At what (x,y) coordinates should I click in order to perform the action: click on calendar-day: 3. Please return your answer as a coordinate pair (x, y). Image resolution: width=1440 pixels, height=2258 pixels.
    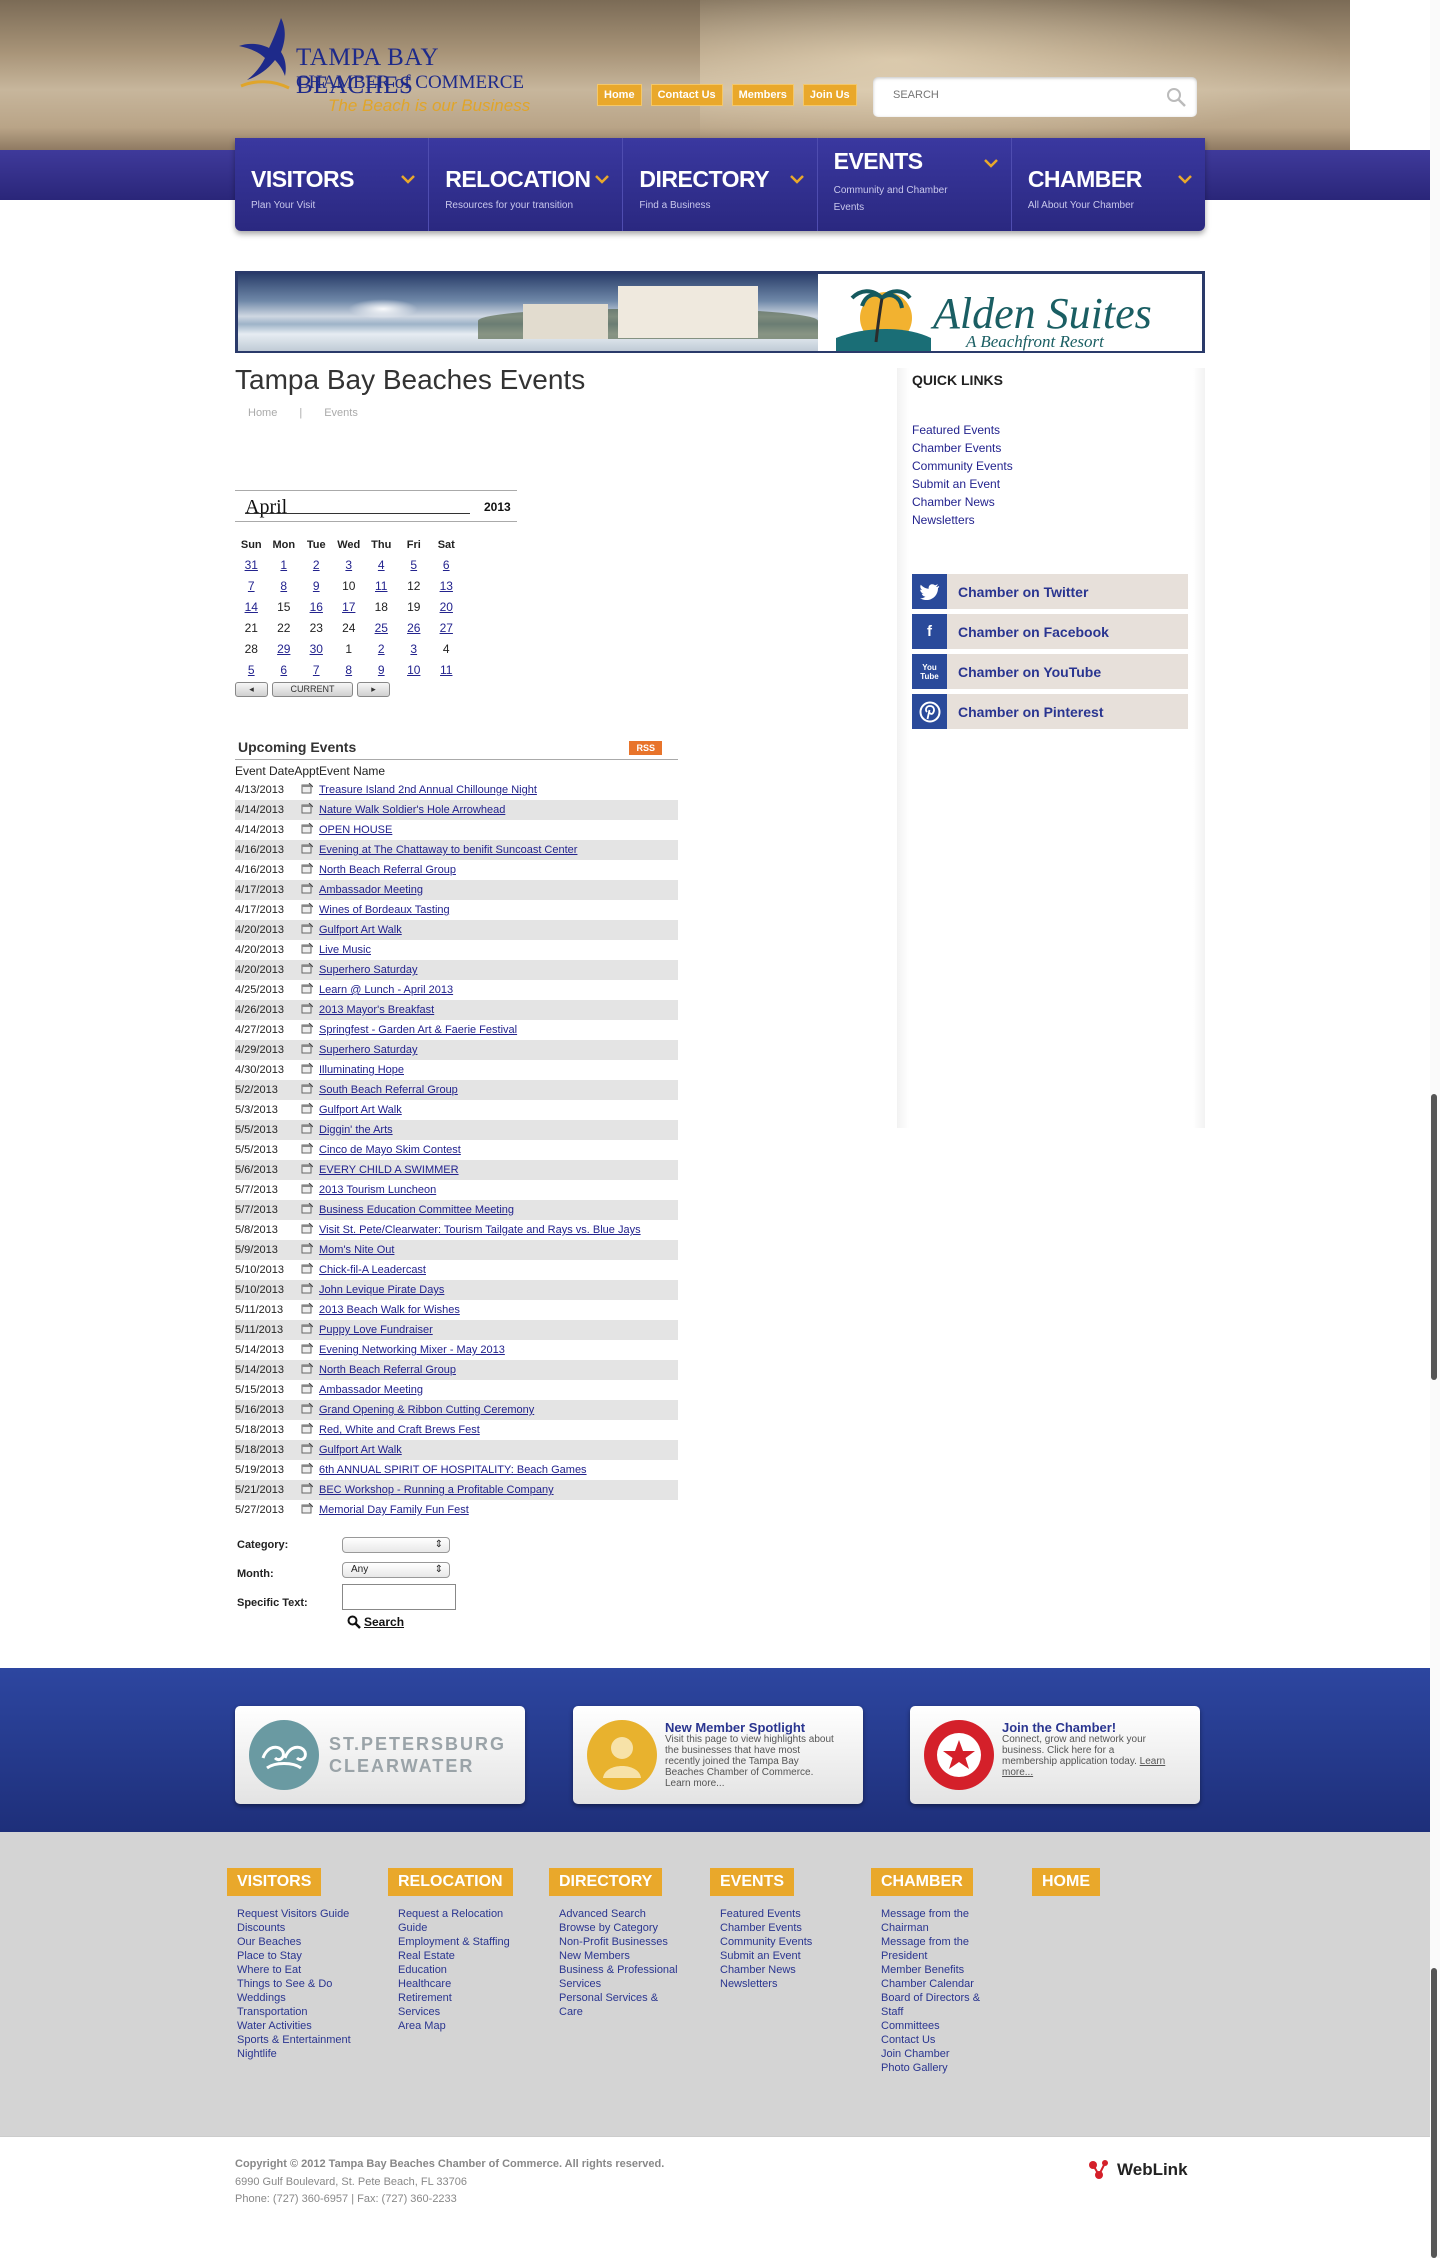
    Looking at the image, I should click on (349, 564).